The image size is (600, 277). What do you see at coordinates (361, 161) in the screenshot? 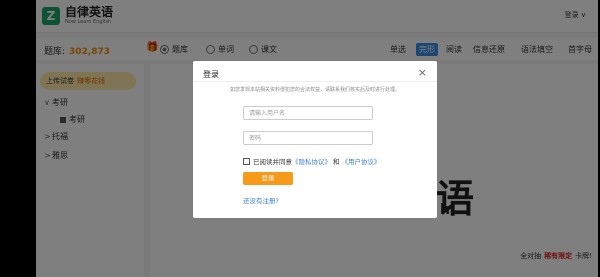
I see `user-agreement-link: 《用户协议》` at bounding box center [361, 161].